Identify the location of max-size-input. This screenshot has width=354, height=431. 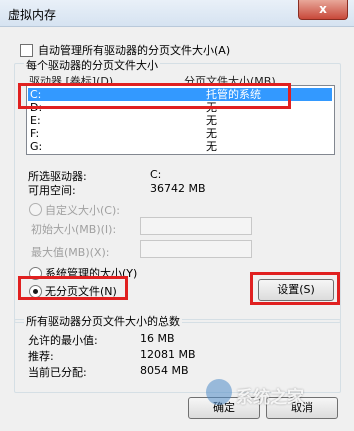
(196, 249).